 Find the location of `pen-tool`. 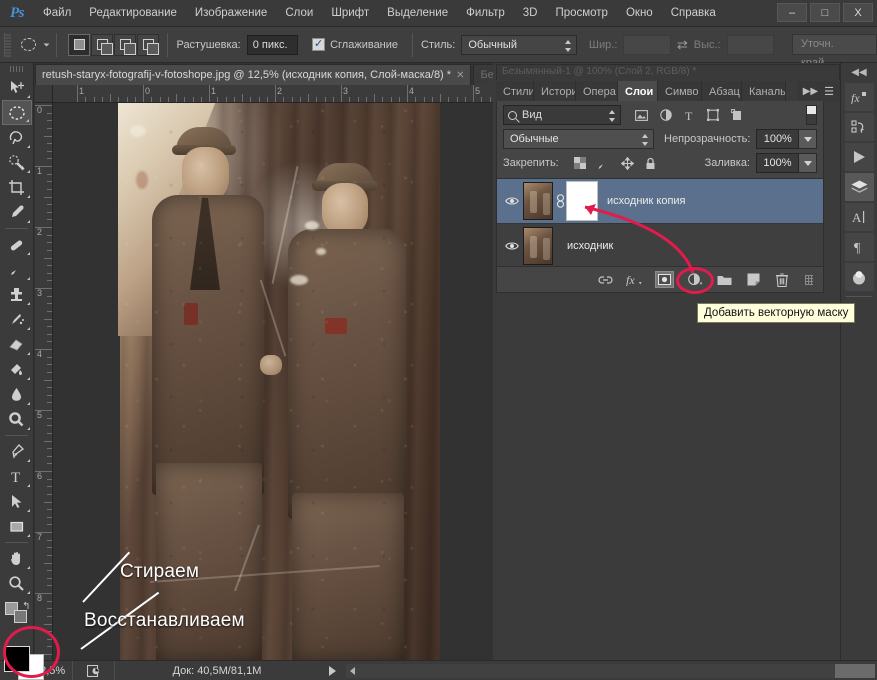

pen-tool is located at coordinates (17, 451).